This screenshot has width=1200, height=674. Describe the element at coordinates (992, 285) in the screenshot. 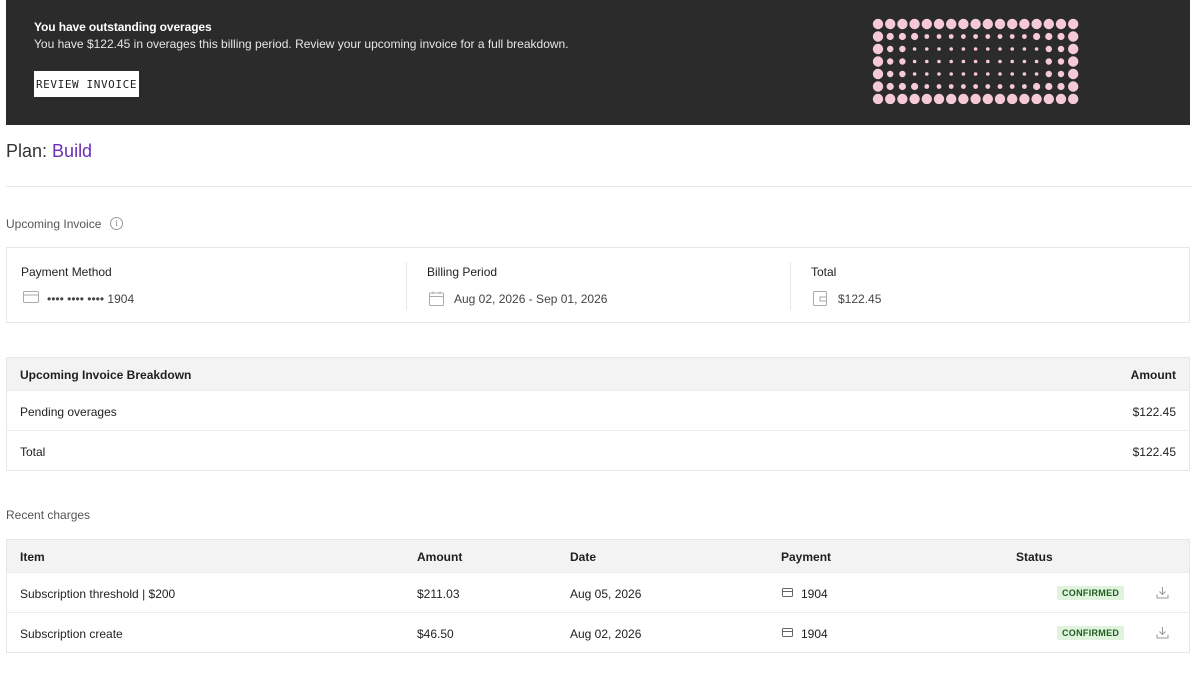

I see `total-section: Total $122.45` at that location.